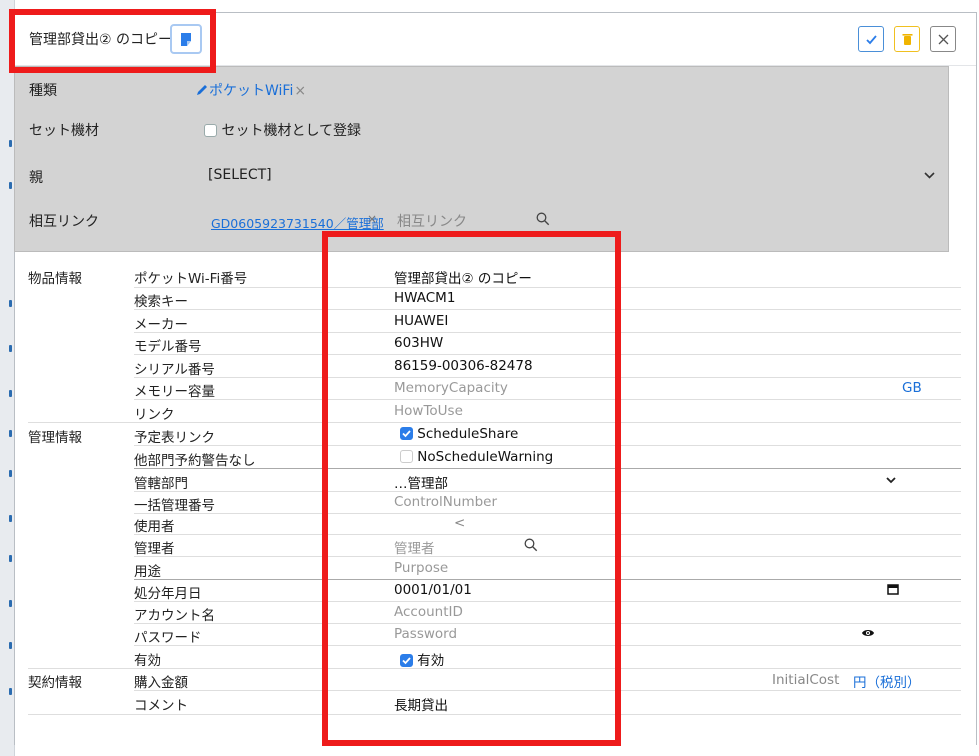 The height and width of the screenshot is (756, 979). I want to click on no-schedule-warning-label: NoScheduleWarning, so click(485, 457).